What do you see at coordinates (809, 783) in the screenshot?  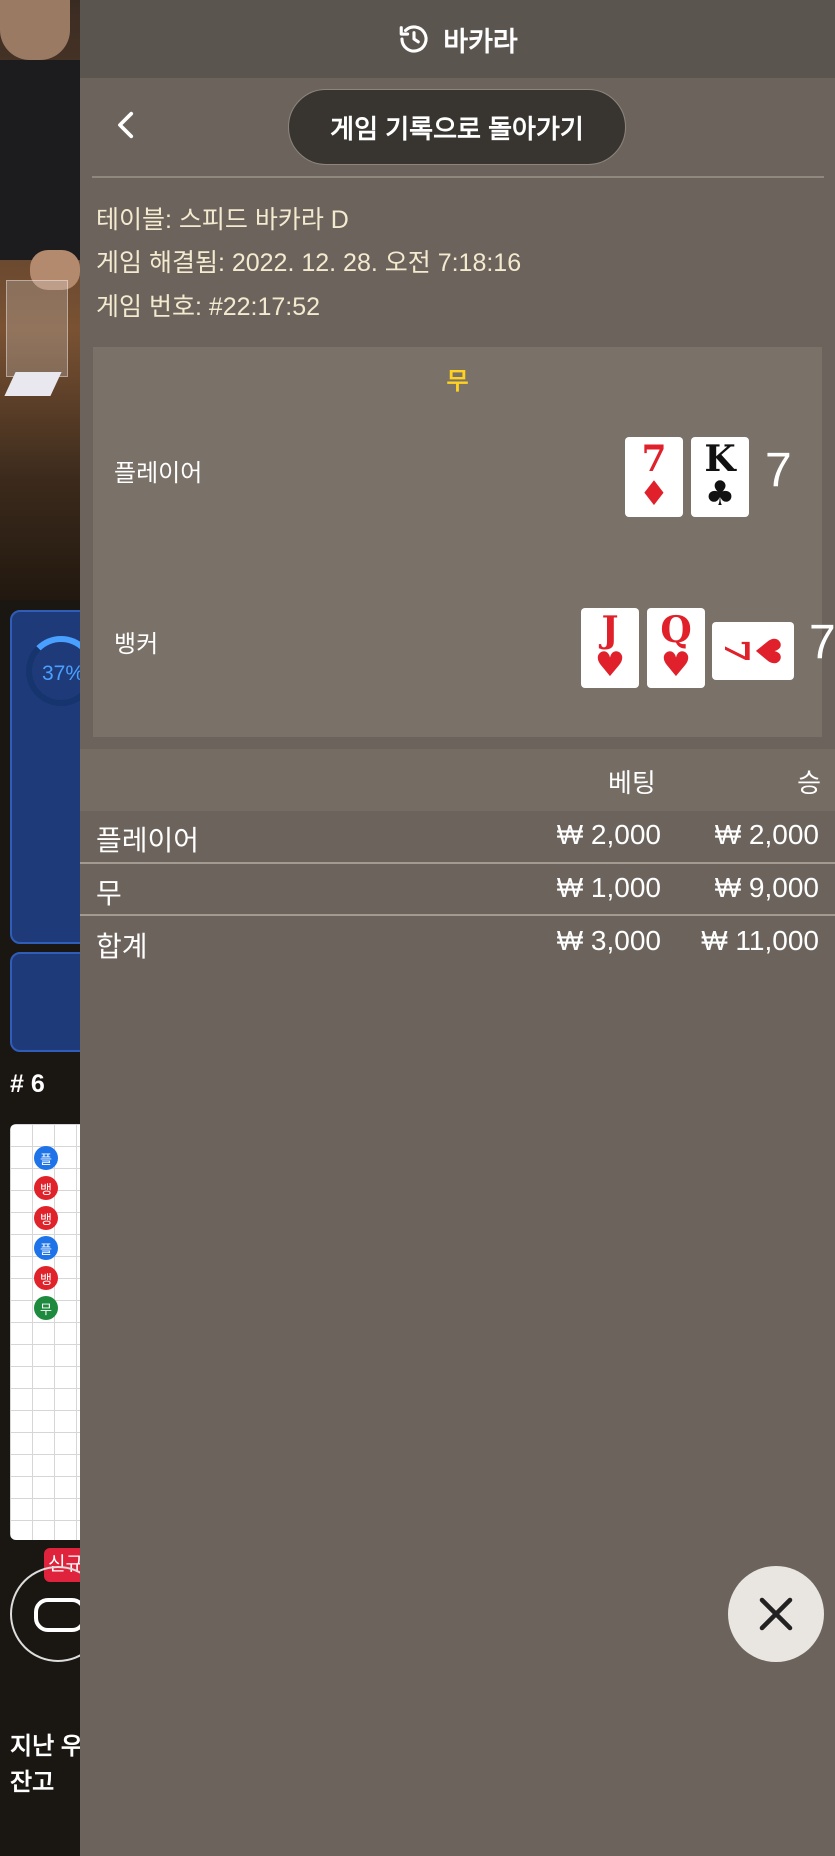 I see `win-column-header: 승` at bounding box center [809, 783].